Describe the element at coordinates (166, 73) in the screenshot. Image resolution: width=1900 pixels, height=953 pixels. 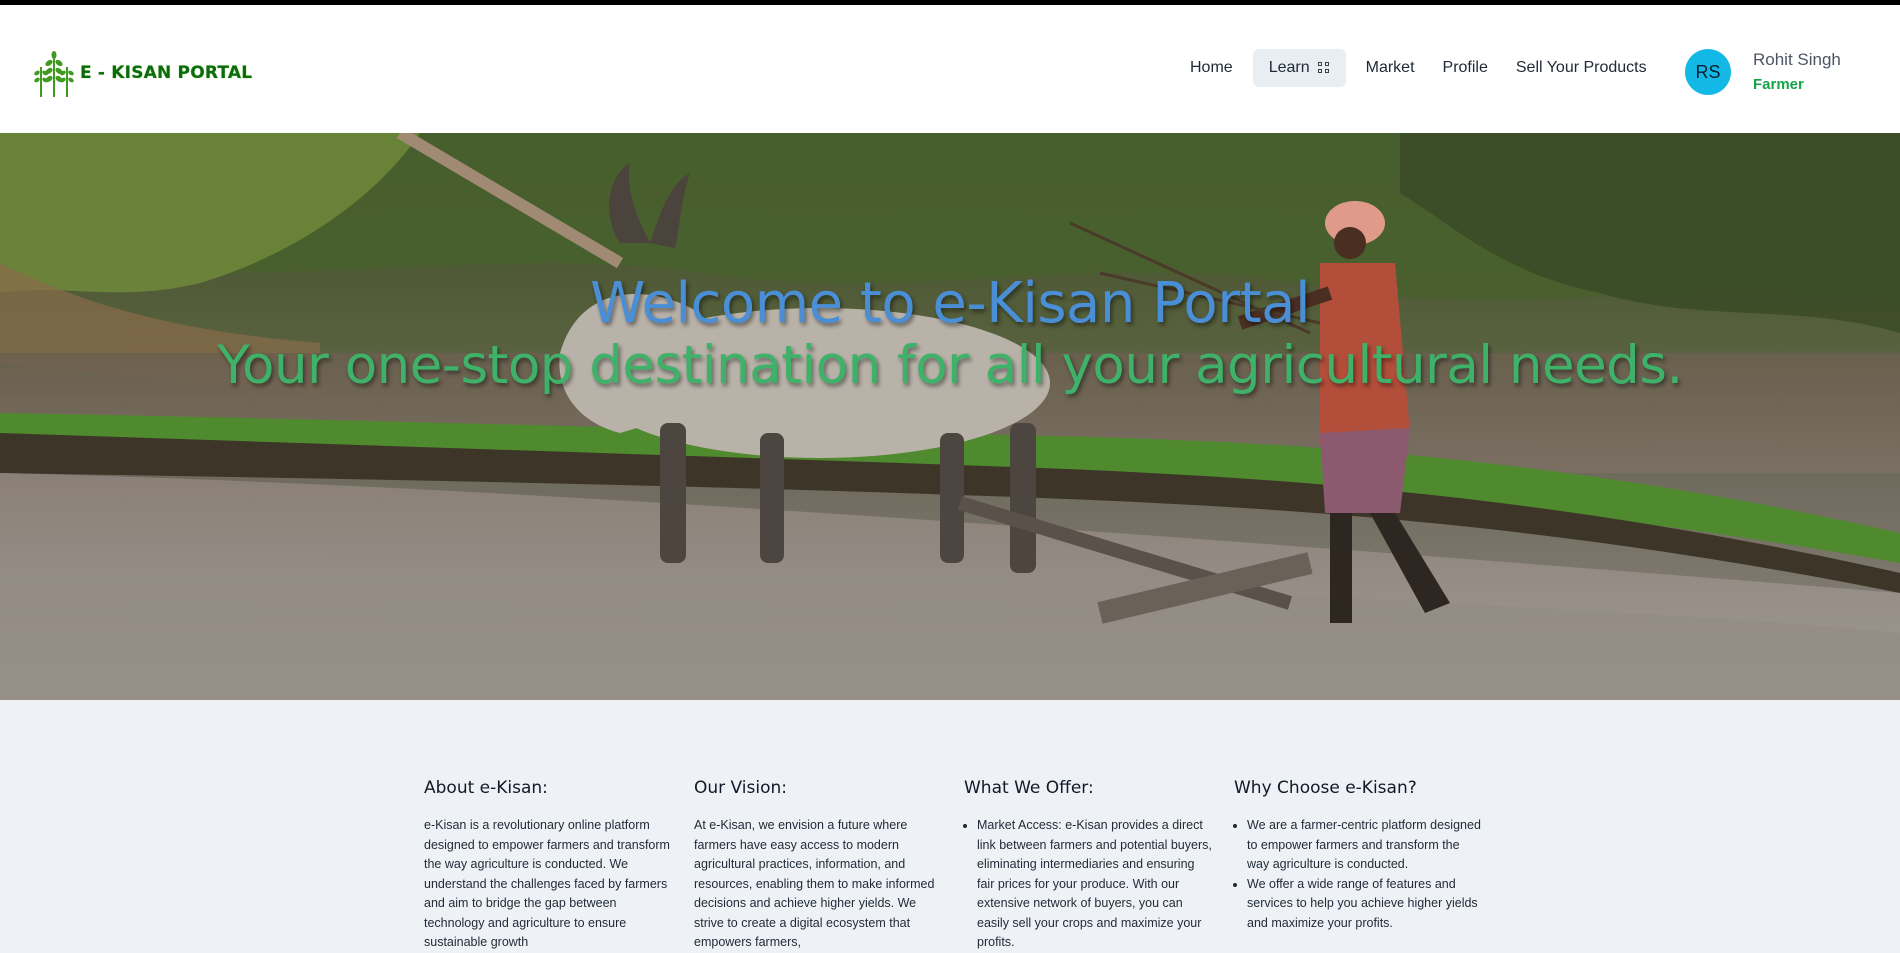
I see `logo-text: E - KISAN PORTAL` at that location.